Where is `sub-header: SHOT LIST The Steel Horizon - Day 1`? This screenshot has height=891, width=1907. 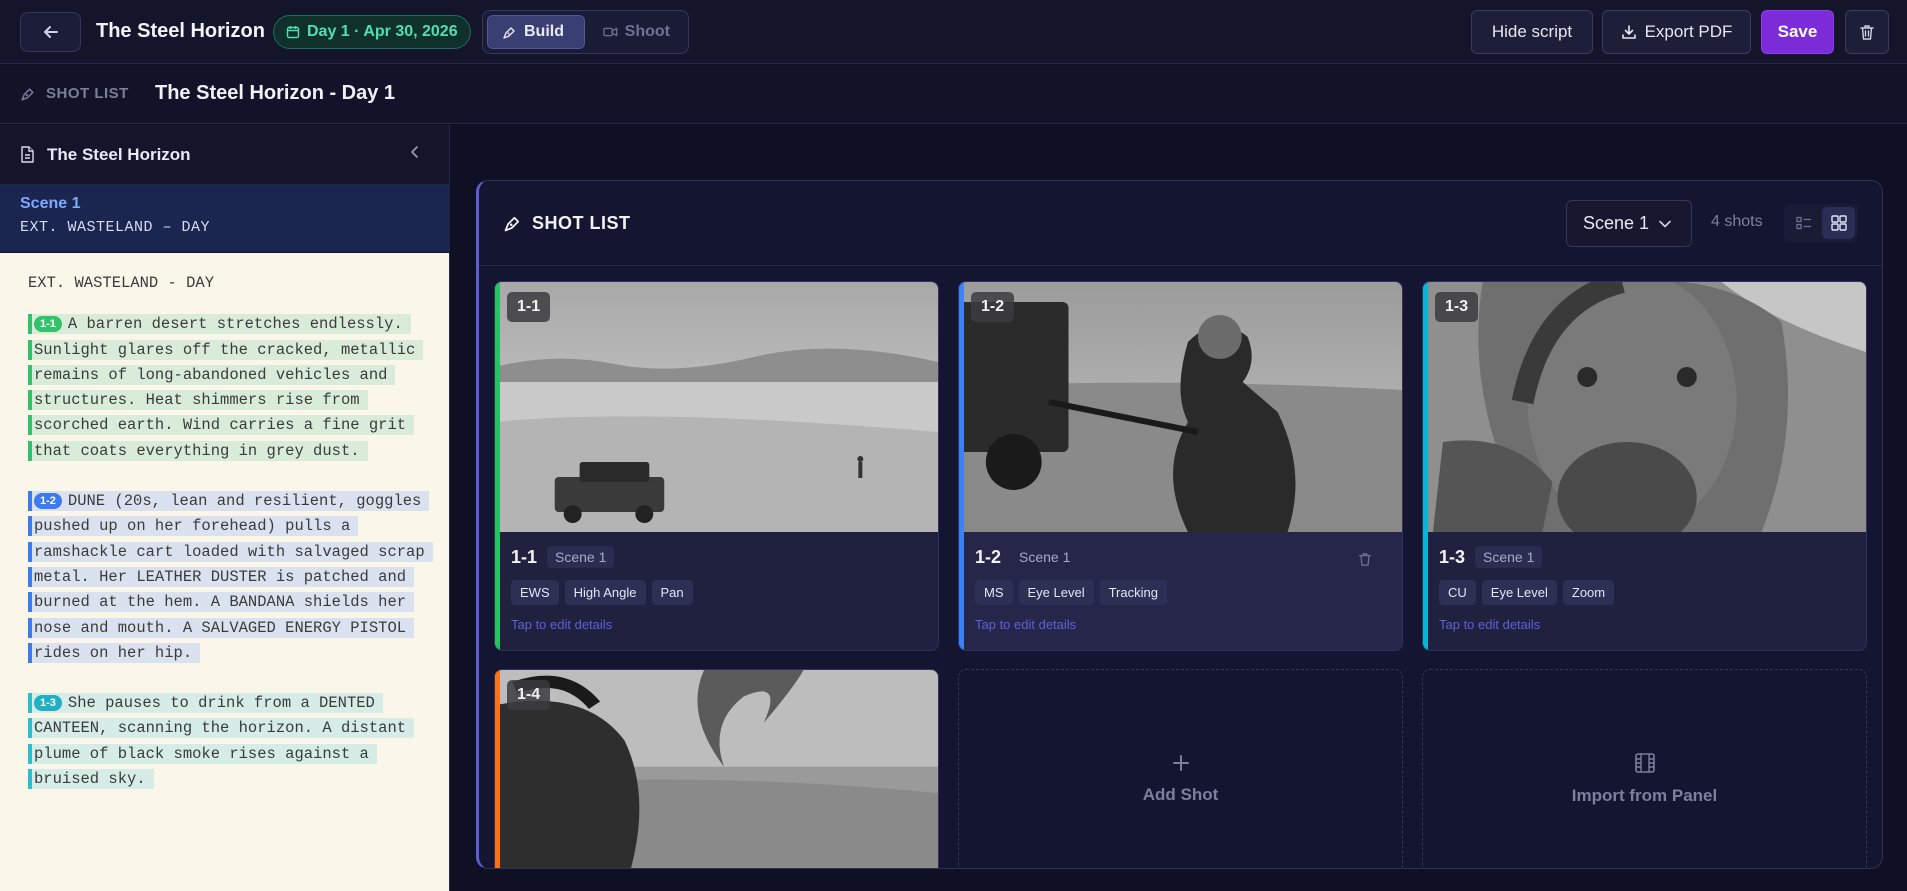 sub-header: SHOT LIST The Steel Horizon - Day 1 is located at coordinates (953, 94).